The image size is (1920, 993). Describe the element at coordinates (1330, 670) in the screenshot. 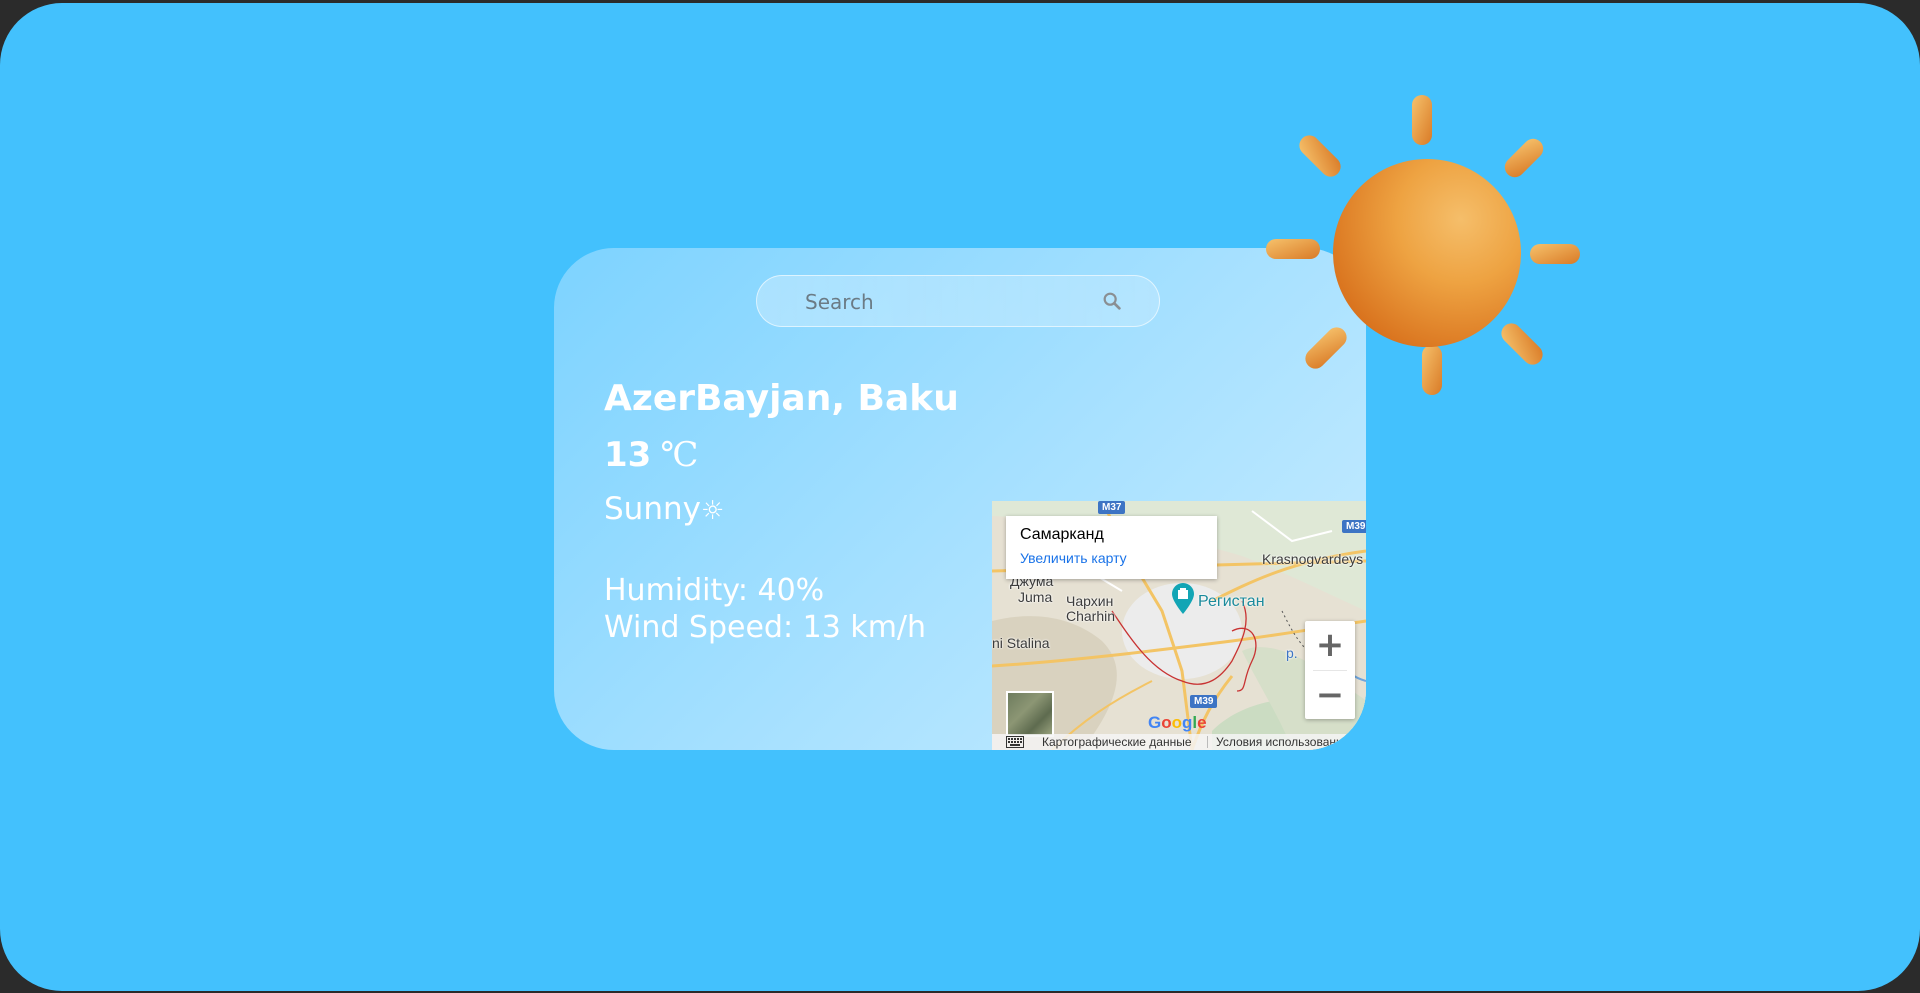

I see `zoom-controls: + −` at that location.